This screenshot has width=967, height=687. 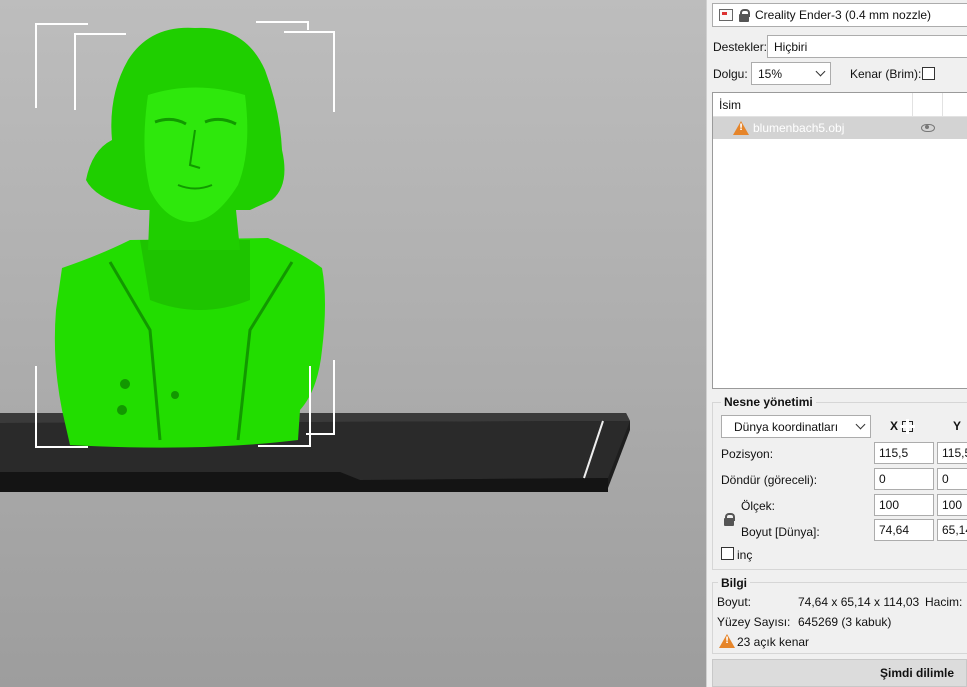 I want to click on size-y-input: 65,14, so click(x=952, y=530).